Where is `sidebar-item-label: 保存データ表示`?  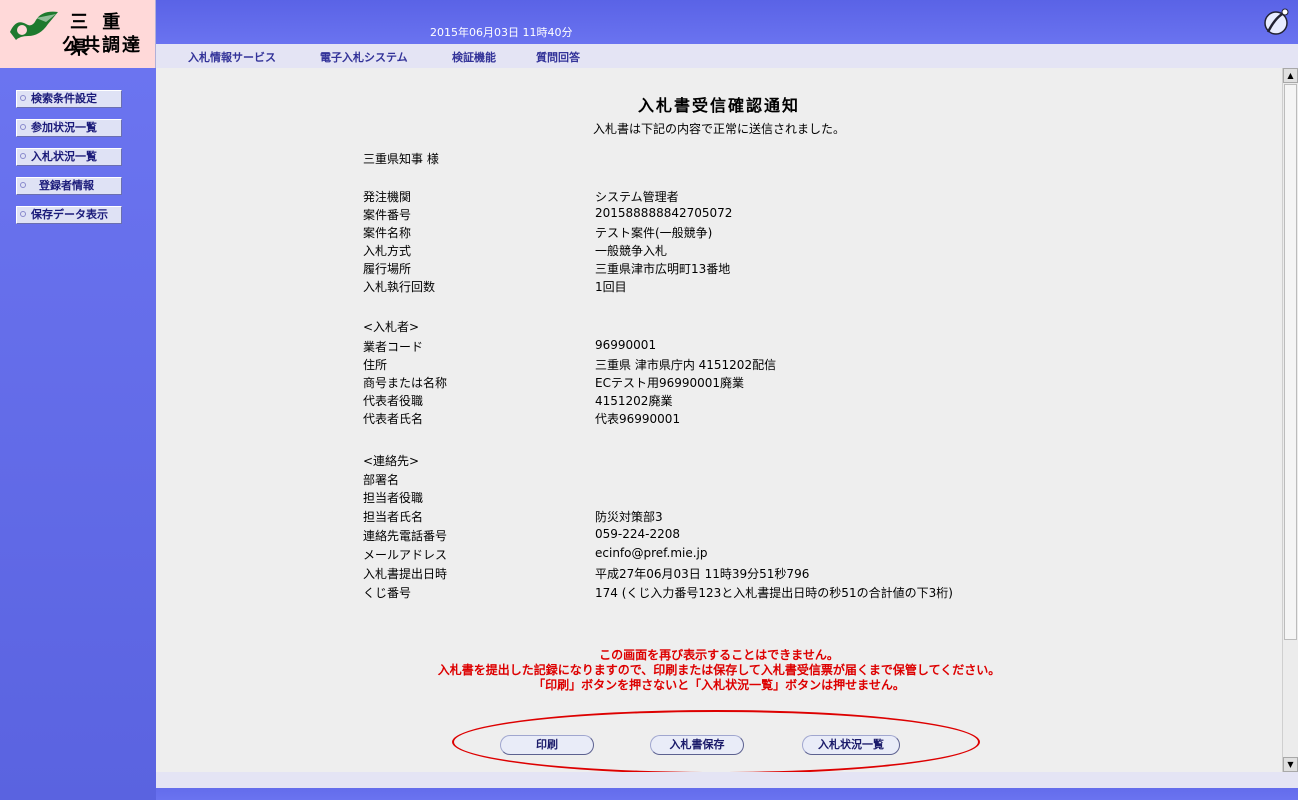 sidebar-item-label: 保存データ表示 is located at coordinates (69, 214).